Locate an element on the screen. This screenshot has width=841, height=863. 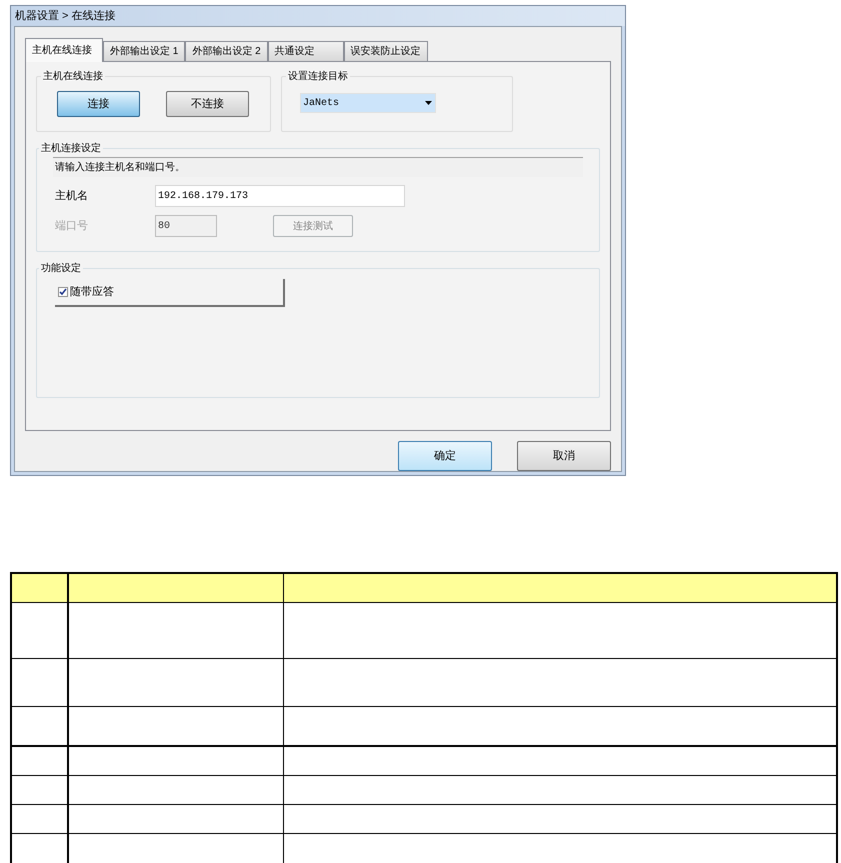
window-title: 机器设置 > 在线连接 is located at coordinates (318, 16).